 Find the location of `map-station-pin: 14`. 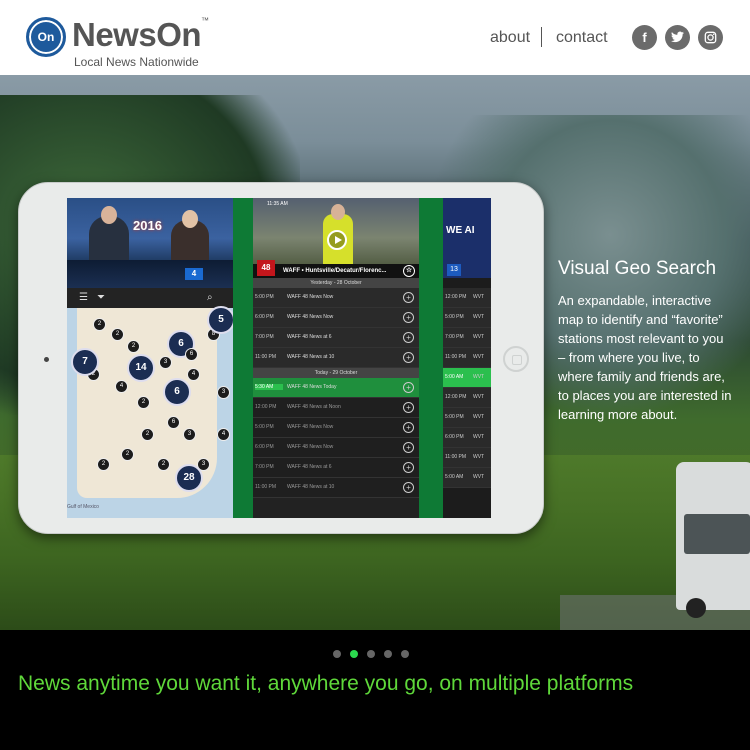

map-station-pin: 14 is located at coordinates (141, 368).